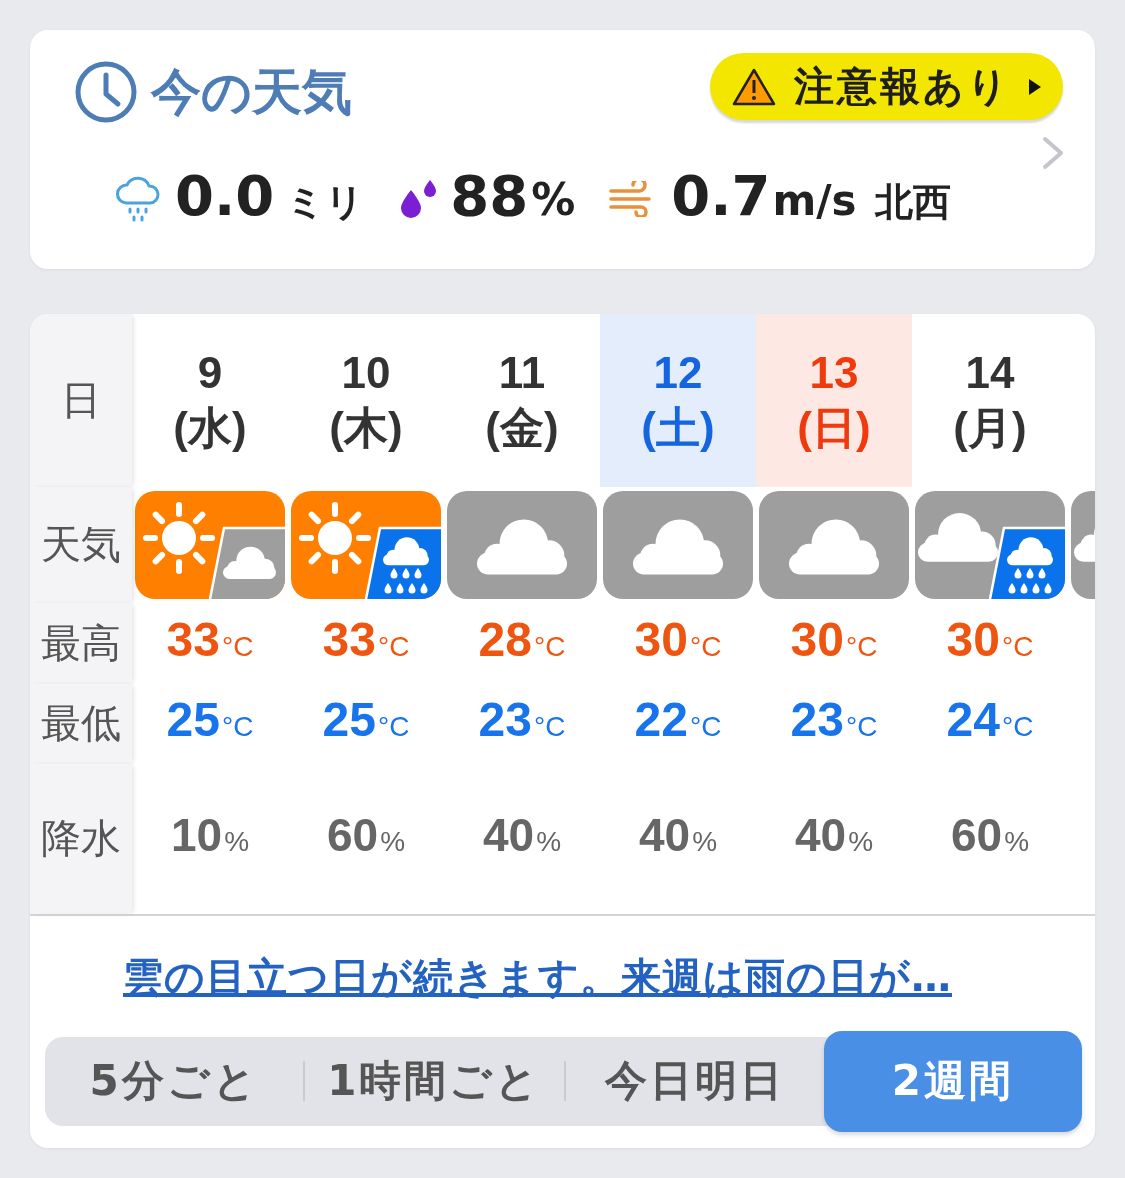  I want to click on precipitation-amount: 0.0, so click(225, 196).